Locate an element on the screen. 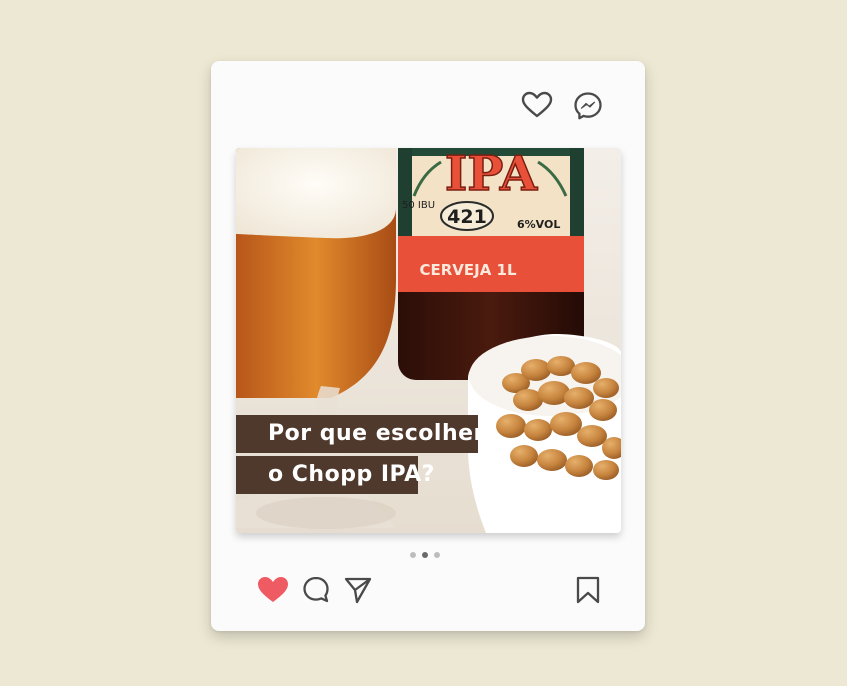  carousel-dot-active is located at coordinates (425, 555).